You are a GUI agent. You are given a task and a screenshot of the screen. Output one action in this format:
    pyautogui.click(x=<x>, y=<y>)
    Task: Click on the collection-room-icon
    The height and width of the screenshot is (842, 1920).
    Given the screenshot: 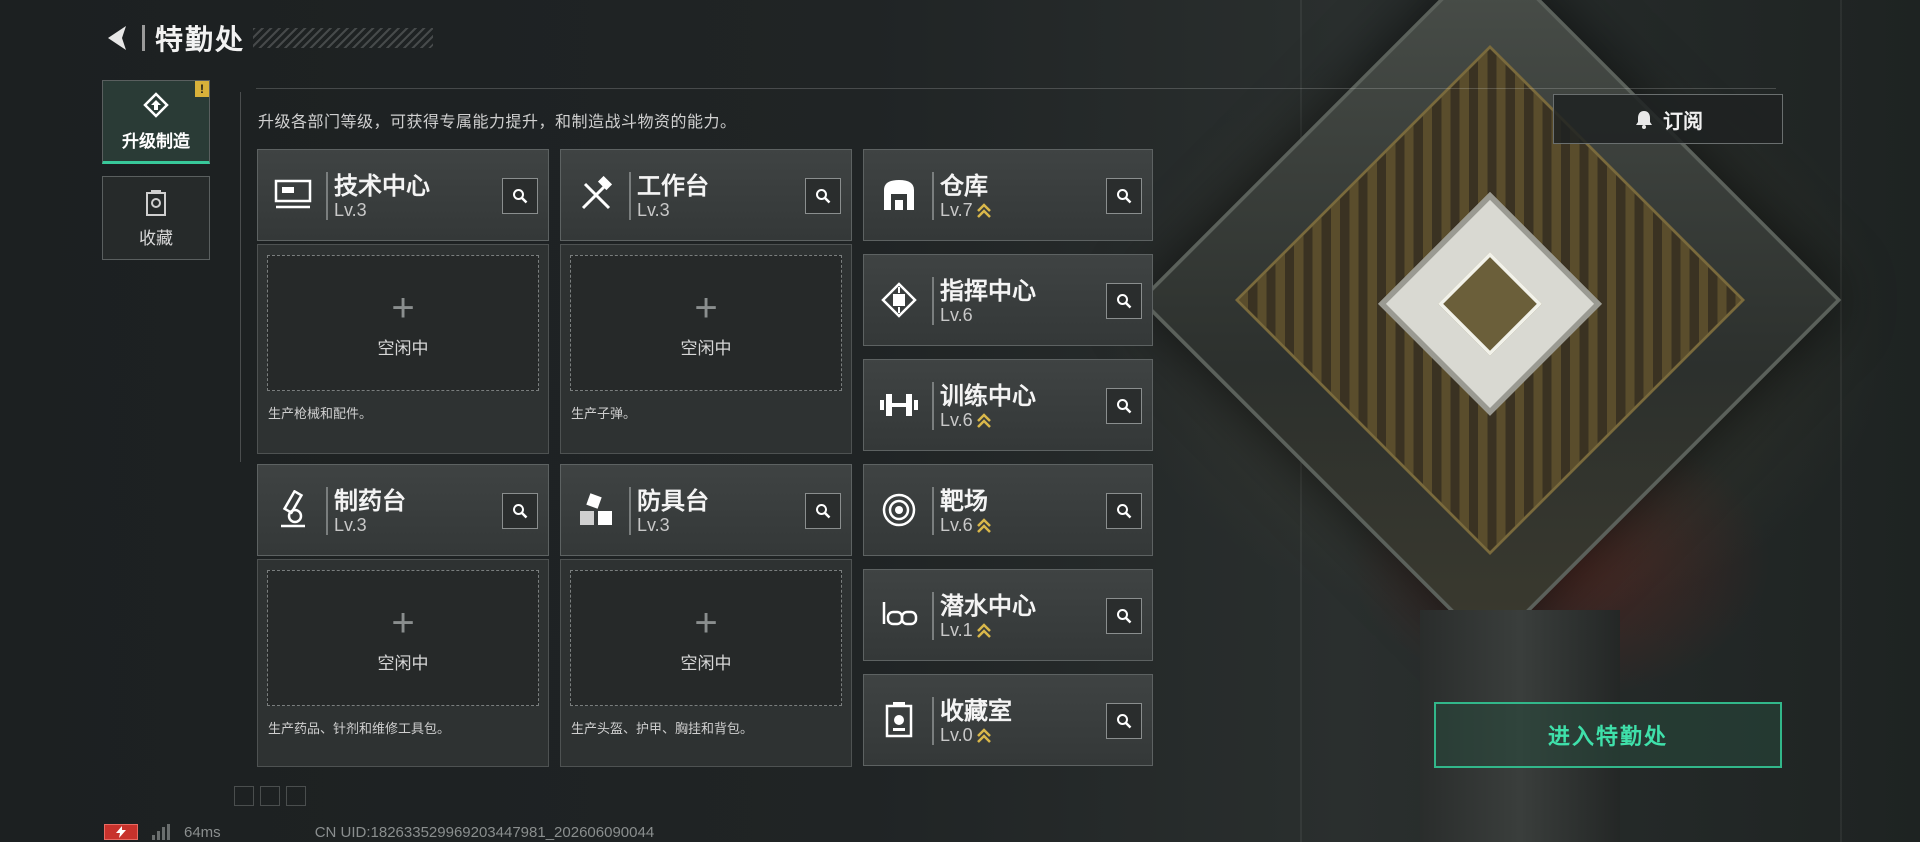 What is the action you would take?
    pyautogui.click(x=899, y=720)
    